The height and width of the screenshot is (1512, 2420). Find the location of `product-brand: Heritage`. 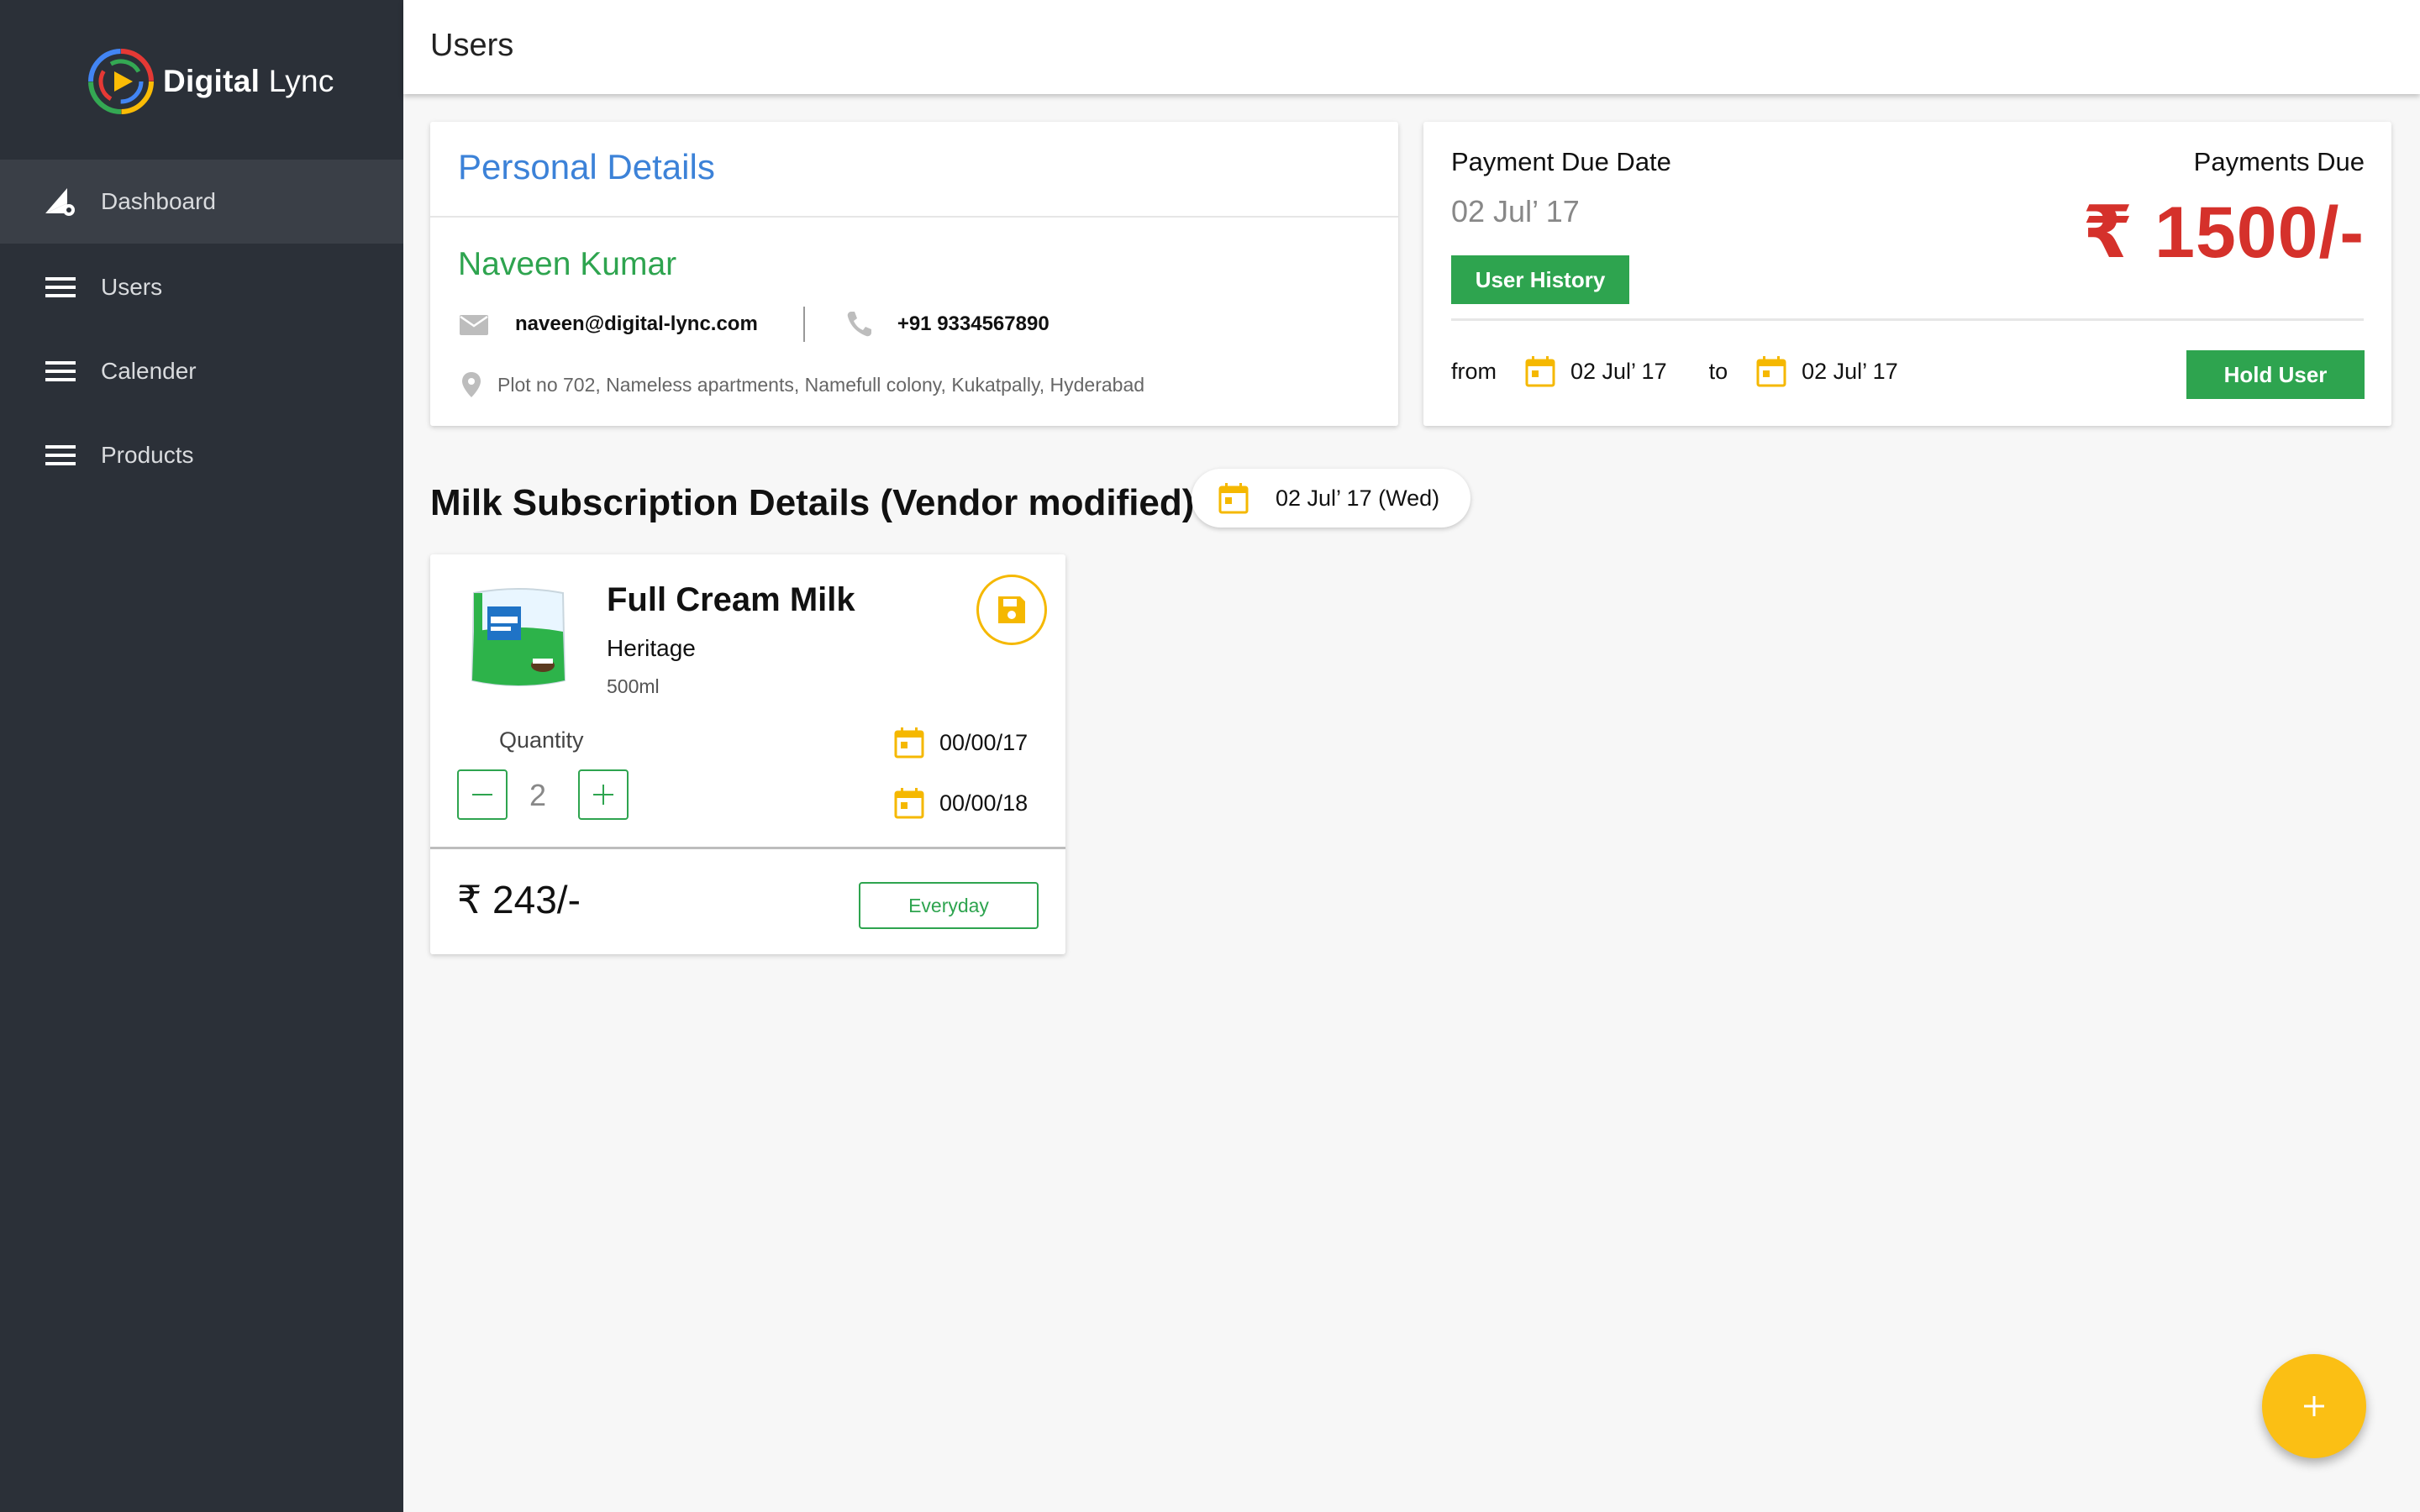

product-brand: Heritage is located at coordinates (651, 648).